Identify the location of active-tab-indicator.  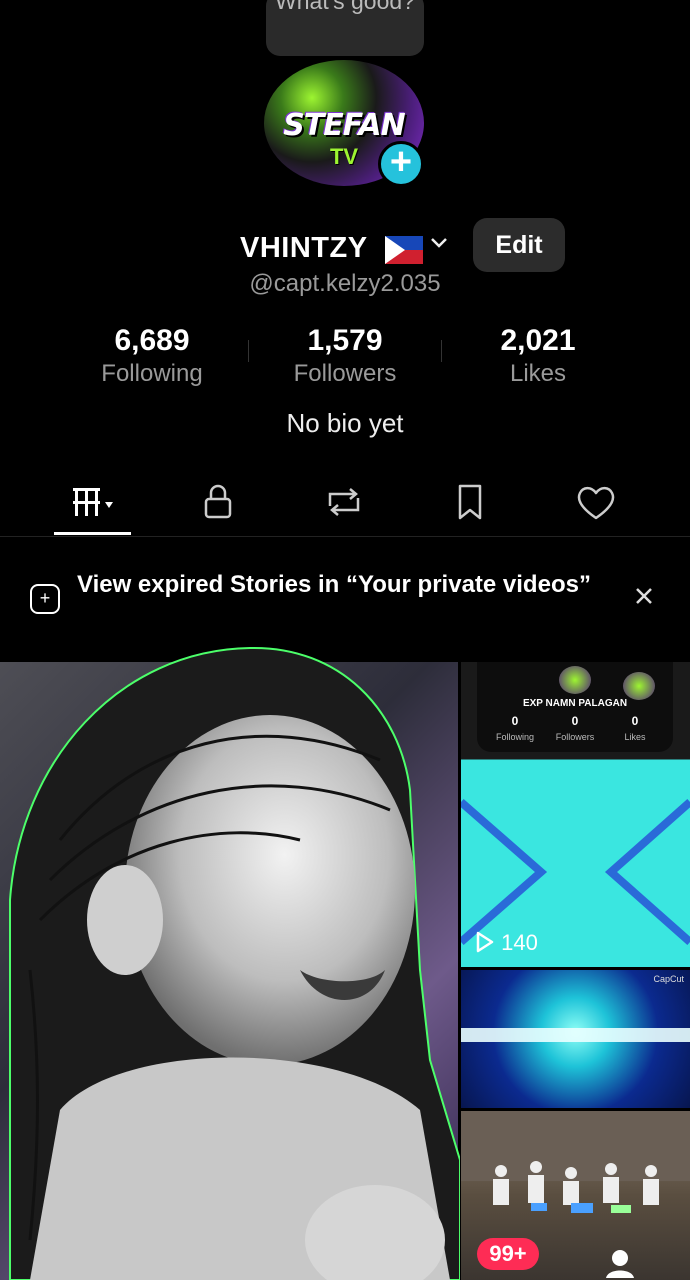
(92, 533).